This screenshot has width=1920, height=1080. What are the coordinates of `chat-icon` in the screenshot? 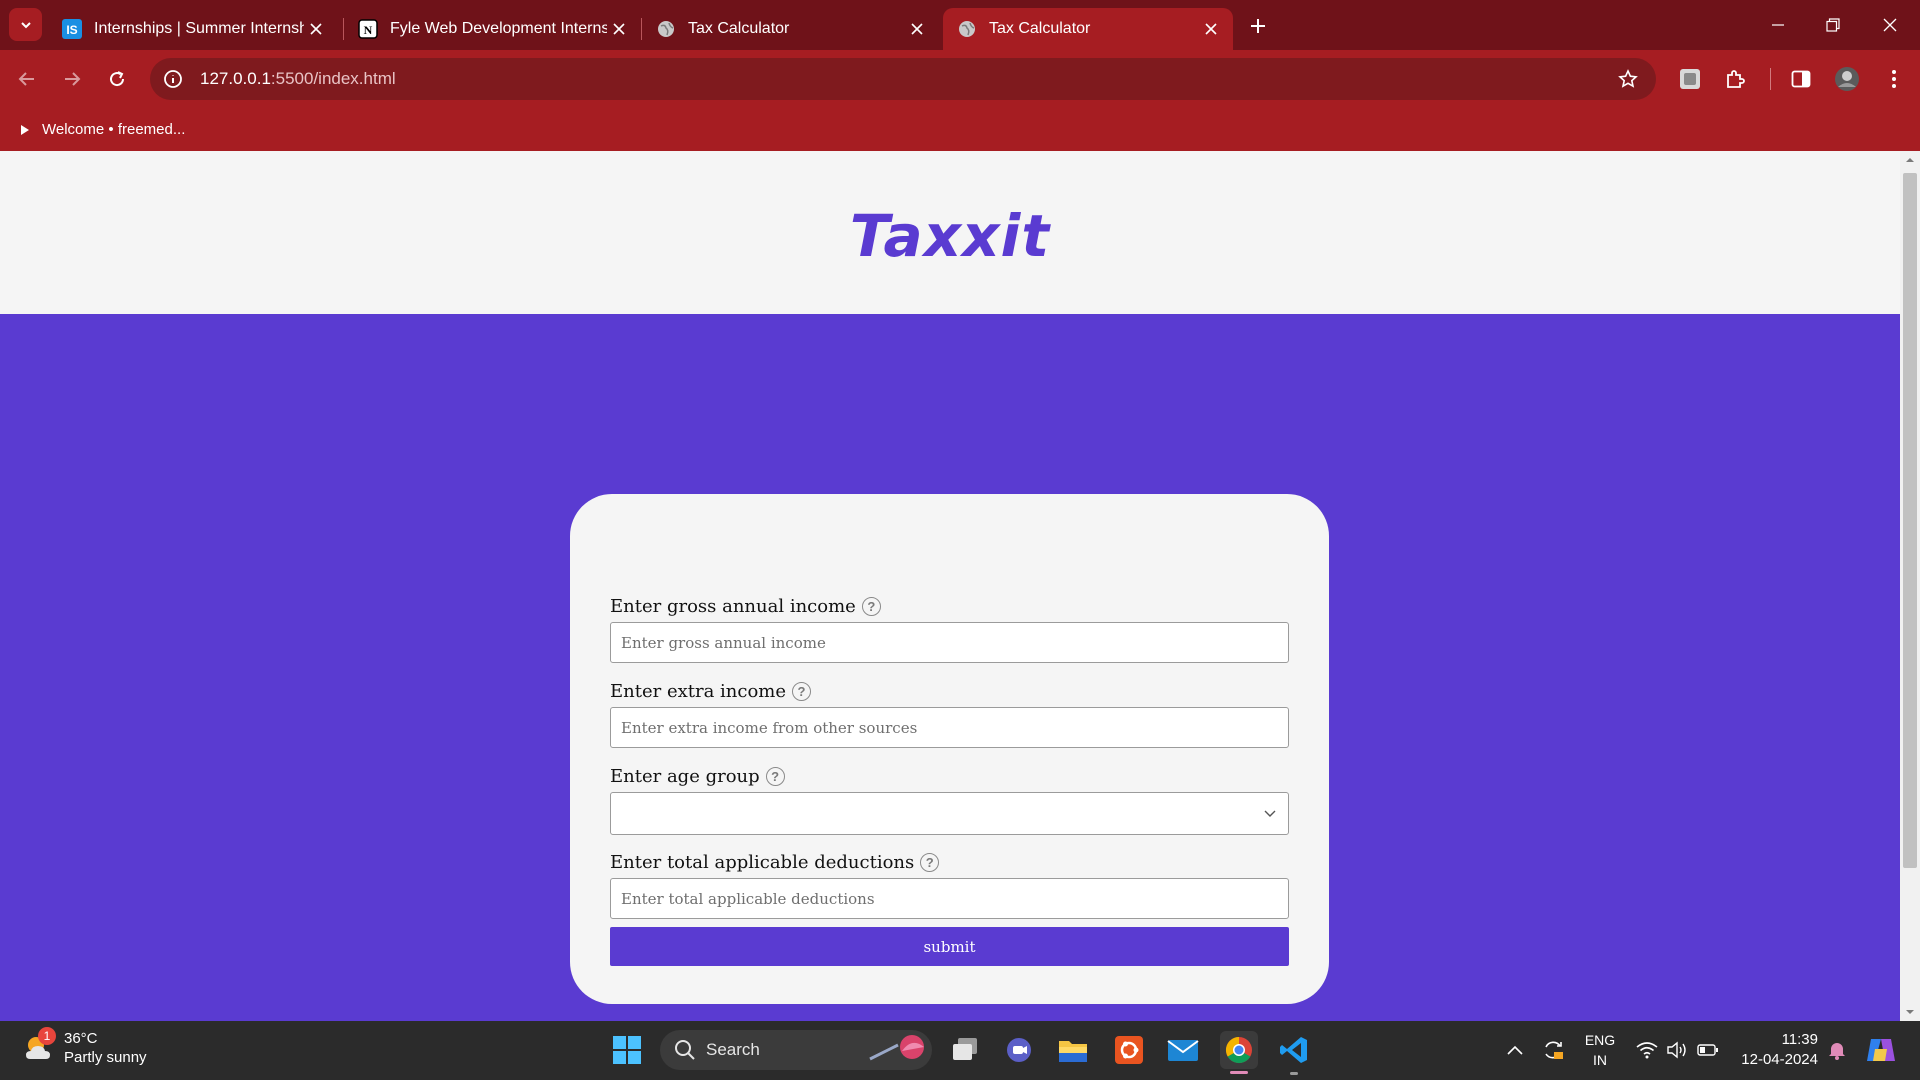 It's located at (1019, 1050).